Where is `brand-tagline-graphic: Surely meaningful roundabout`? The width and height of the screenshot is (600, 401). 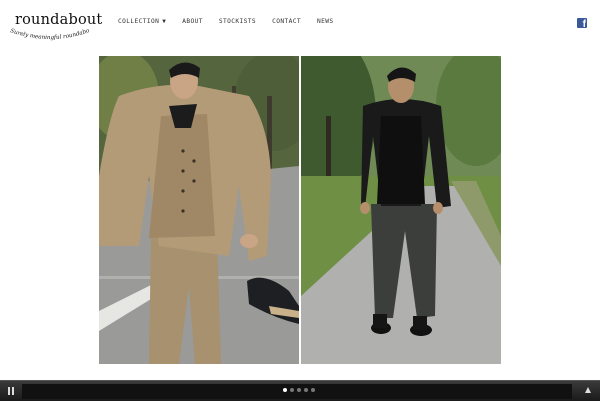 brand-tagline-graphic: Surely meaningful roundabout is located at coordinates (49, 30).